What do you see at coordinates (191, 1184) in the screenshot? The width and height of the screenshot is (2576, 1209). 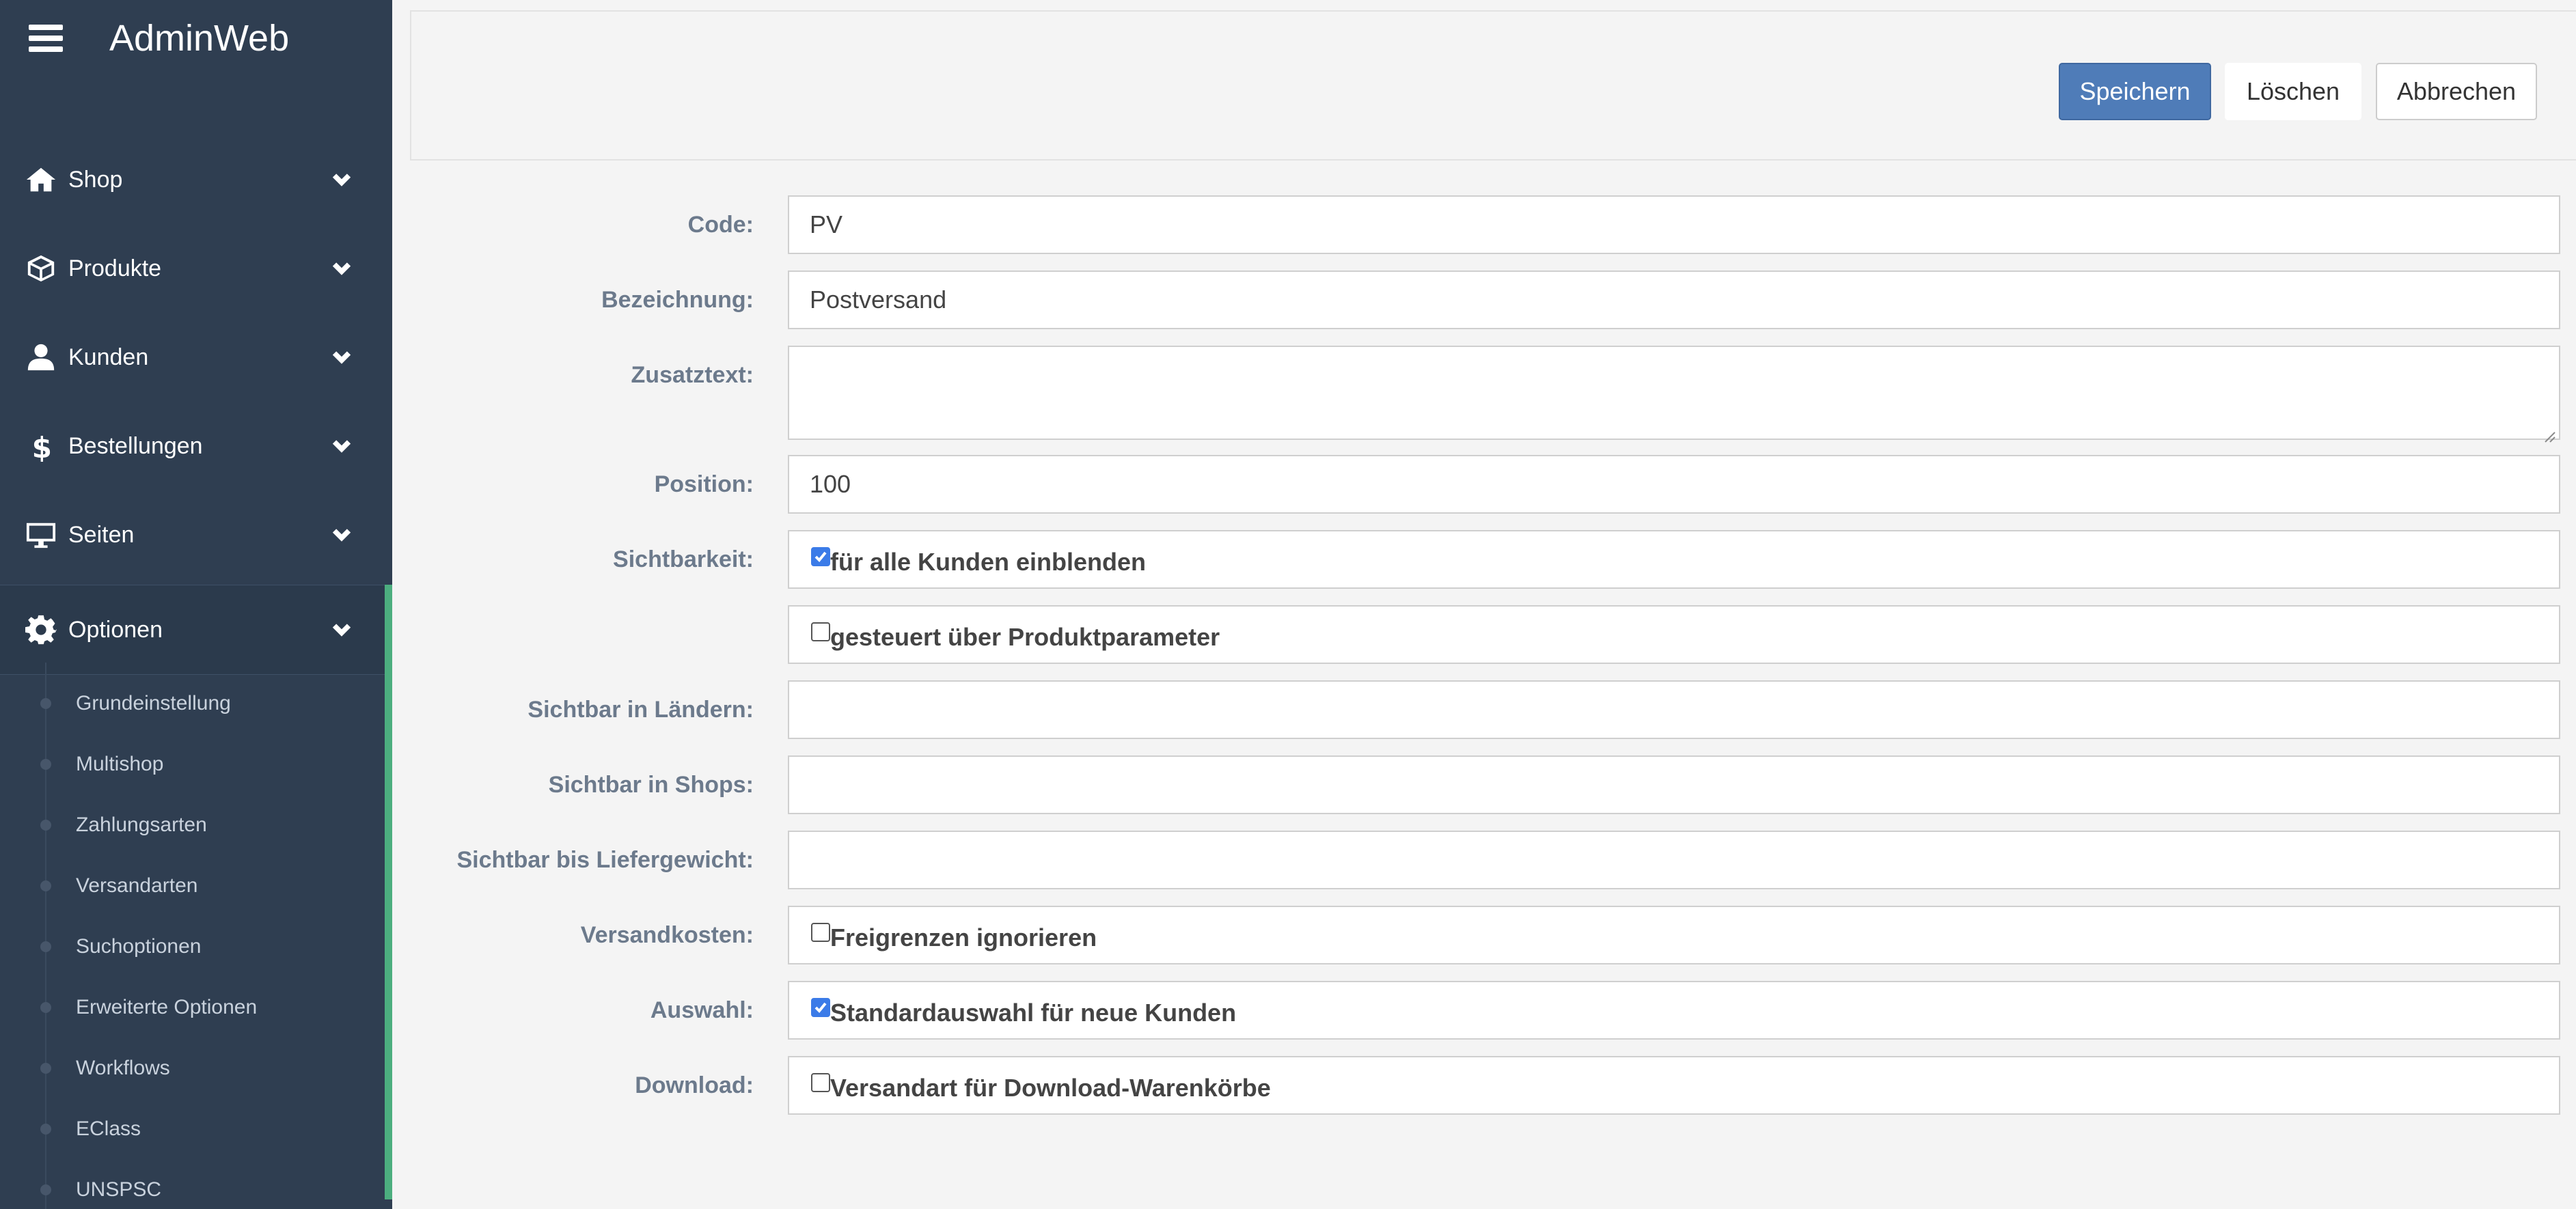 I see `submenu-item-unspsc: UNSPSC` at bounding box center [191, 1184].